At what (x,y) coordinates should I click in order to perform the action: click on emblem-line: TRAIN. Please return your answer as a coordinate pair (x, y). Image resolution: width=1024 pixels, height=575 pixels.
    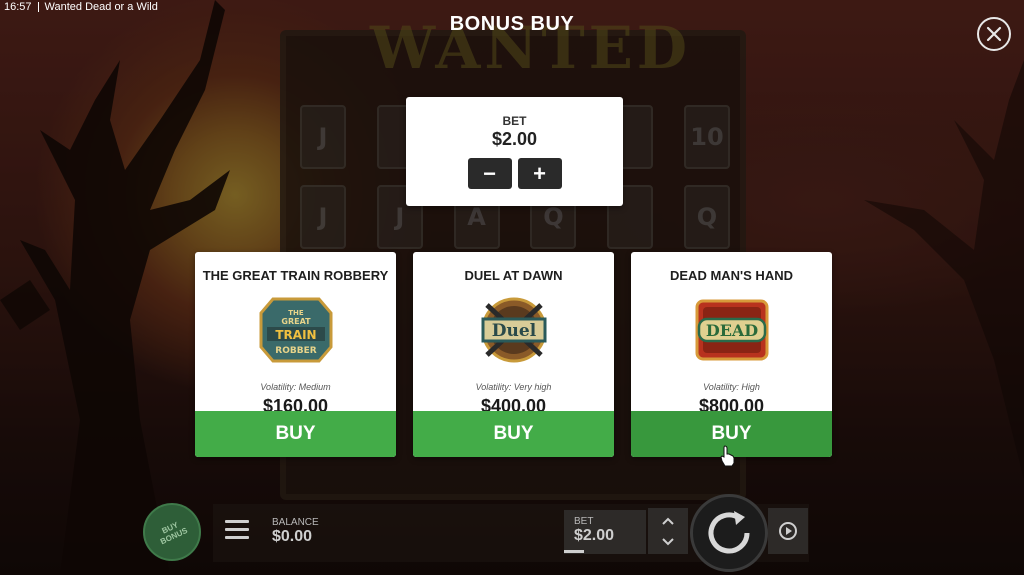
    Looking at the image, I should click on (295, 335).